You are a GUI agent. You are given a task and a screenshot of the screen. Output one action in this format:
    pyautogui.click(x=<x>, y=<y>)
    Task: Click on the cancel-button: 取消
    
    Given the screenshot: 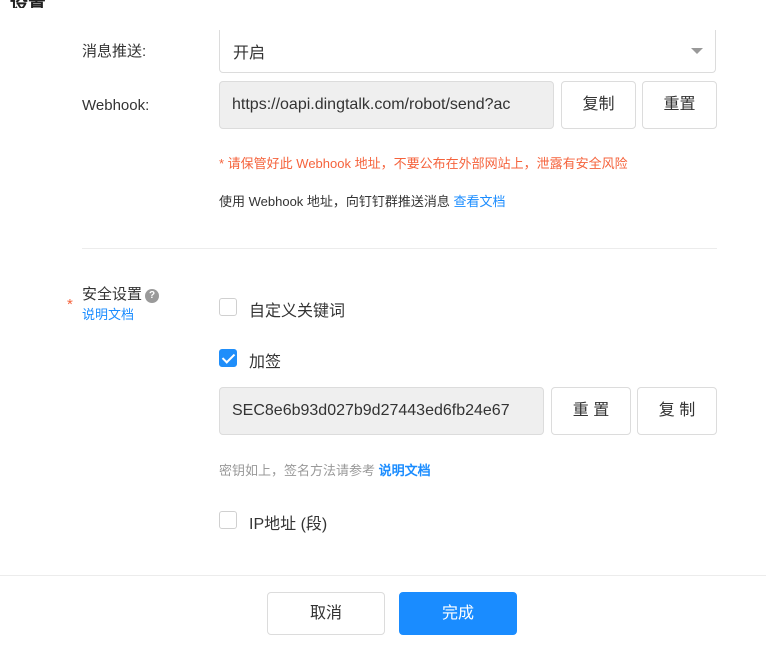 What is the action you would take?
    pyautogui.click(x=326, y=613)
    